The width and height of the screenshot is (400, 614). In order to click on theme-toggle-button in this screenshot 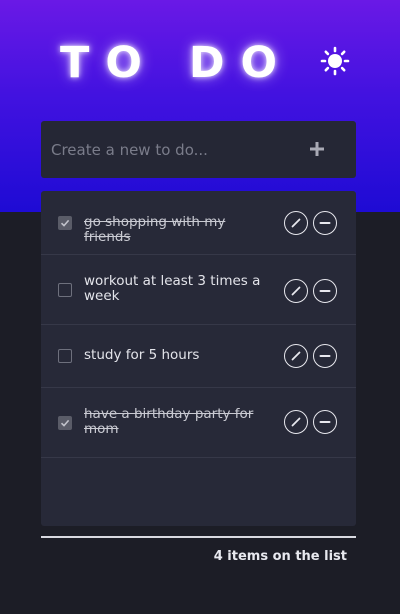, I will do `click(335, 61)`.